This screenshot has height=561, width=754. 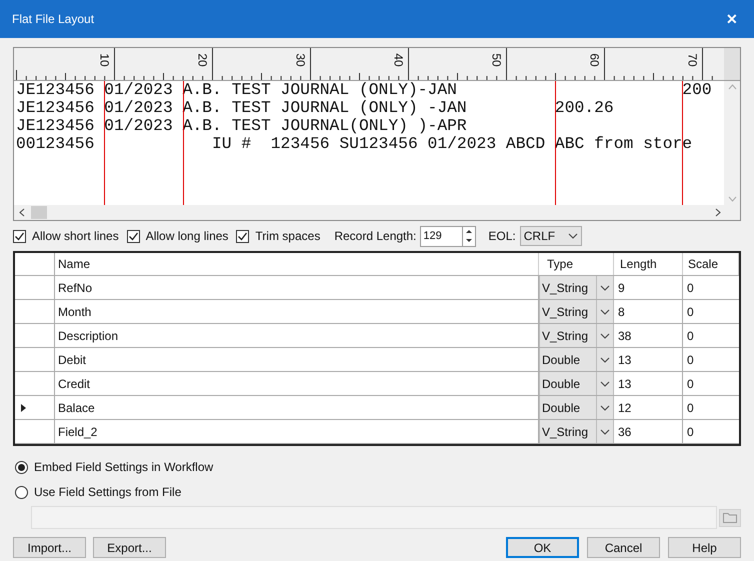 What do you see at coordinates (108, 492) in the screenshot?
I see `radio-label: Use Field Settings from File` at bounding box center [108, 492].